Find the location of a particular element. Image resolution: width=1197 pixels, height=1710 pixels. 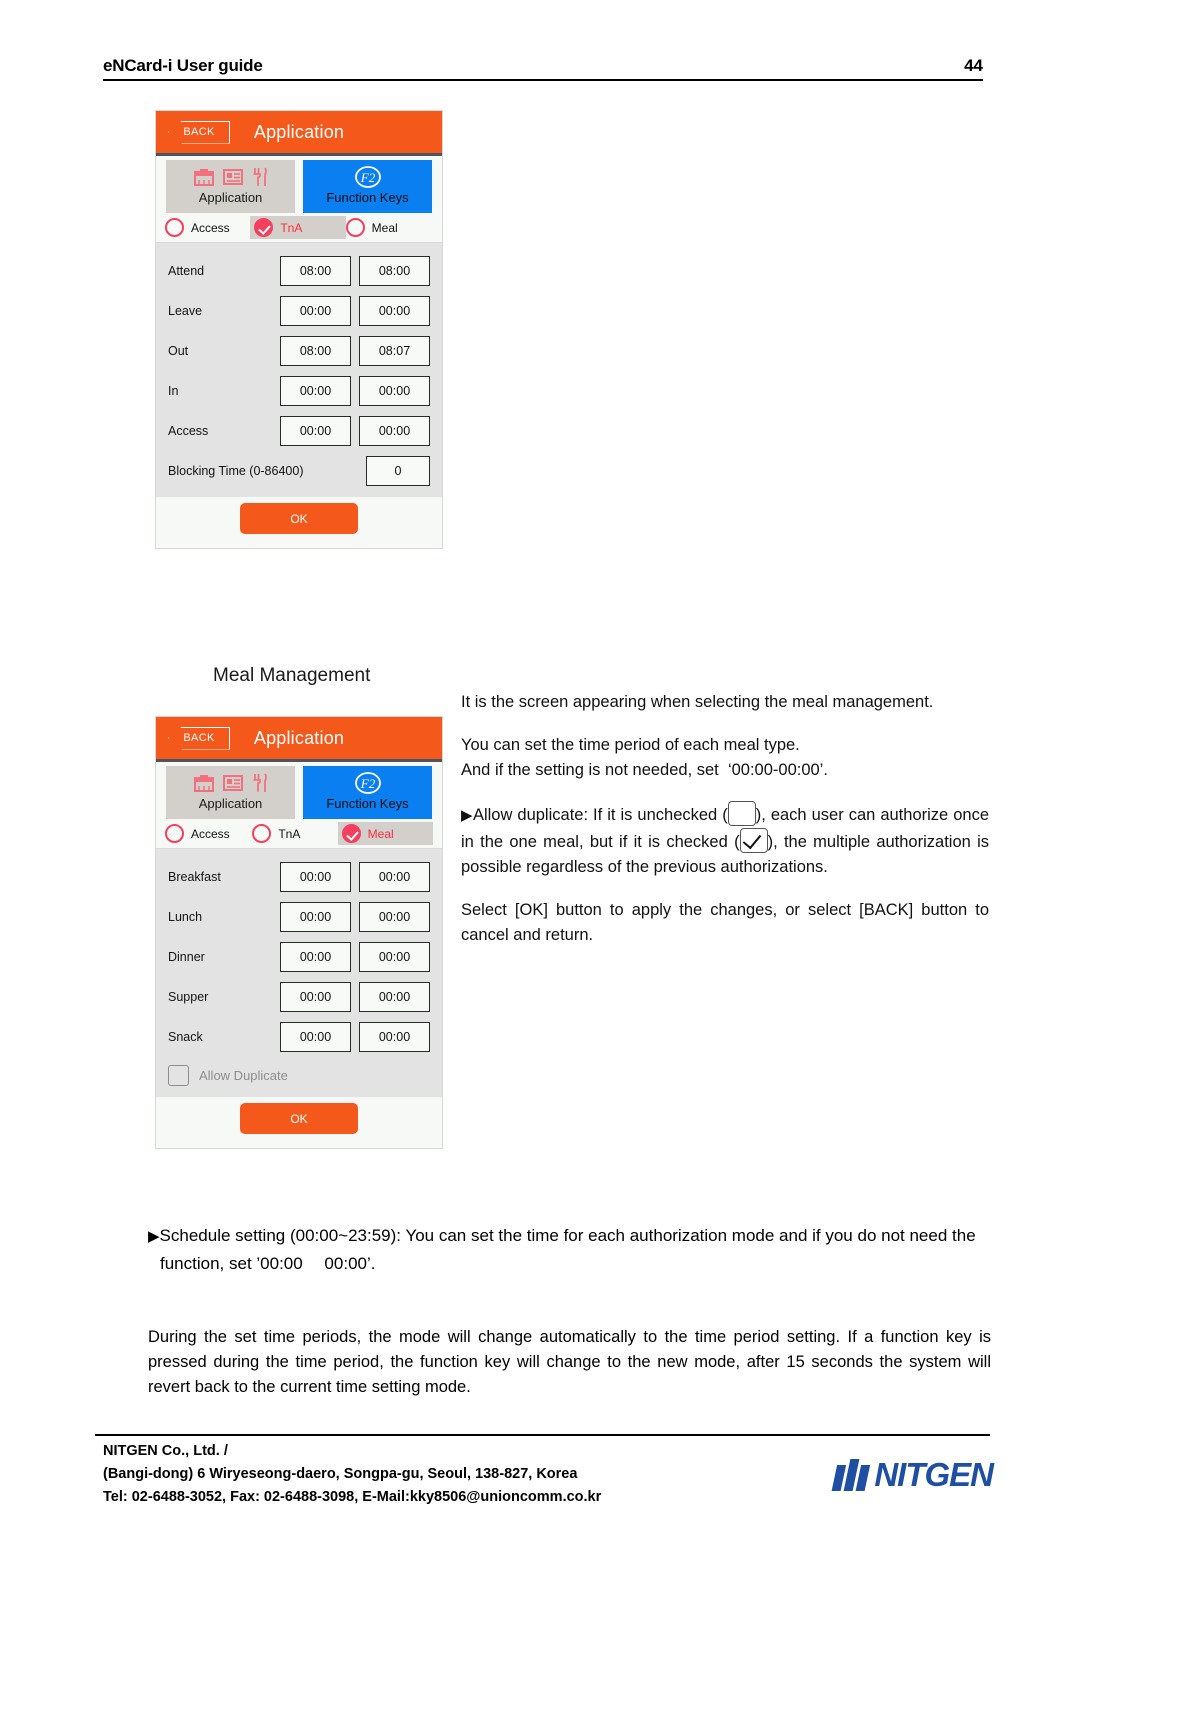

table-row: Leave 00:00 00:00 is located at coordinates (299, 311).